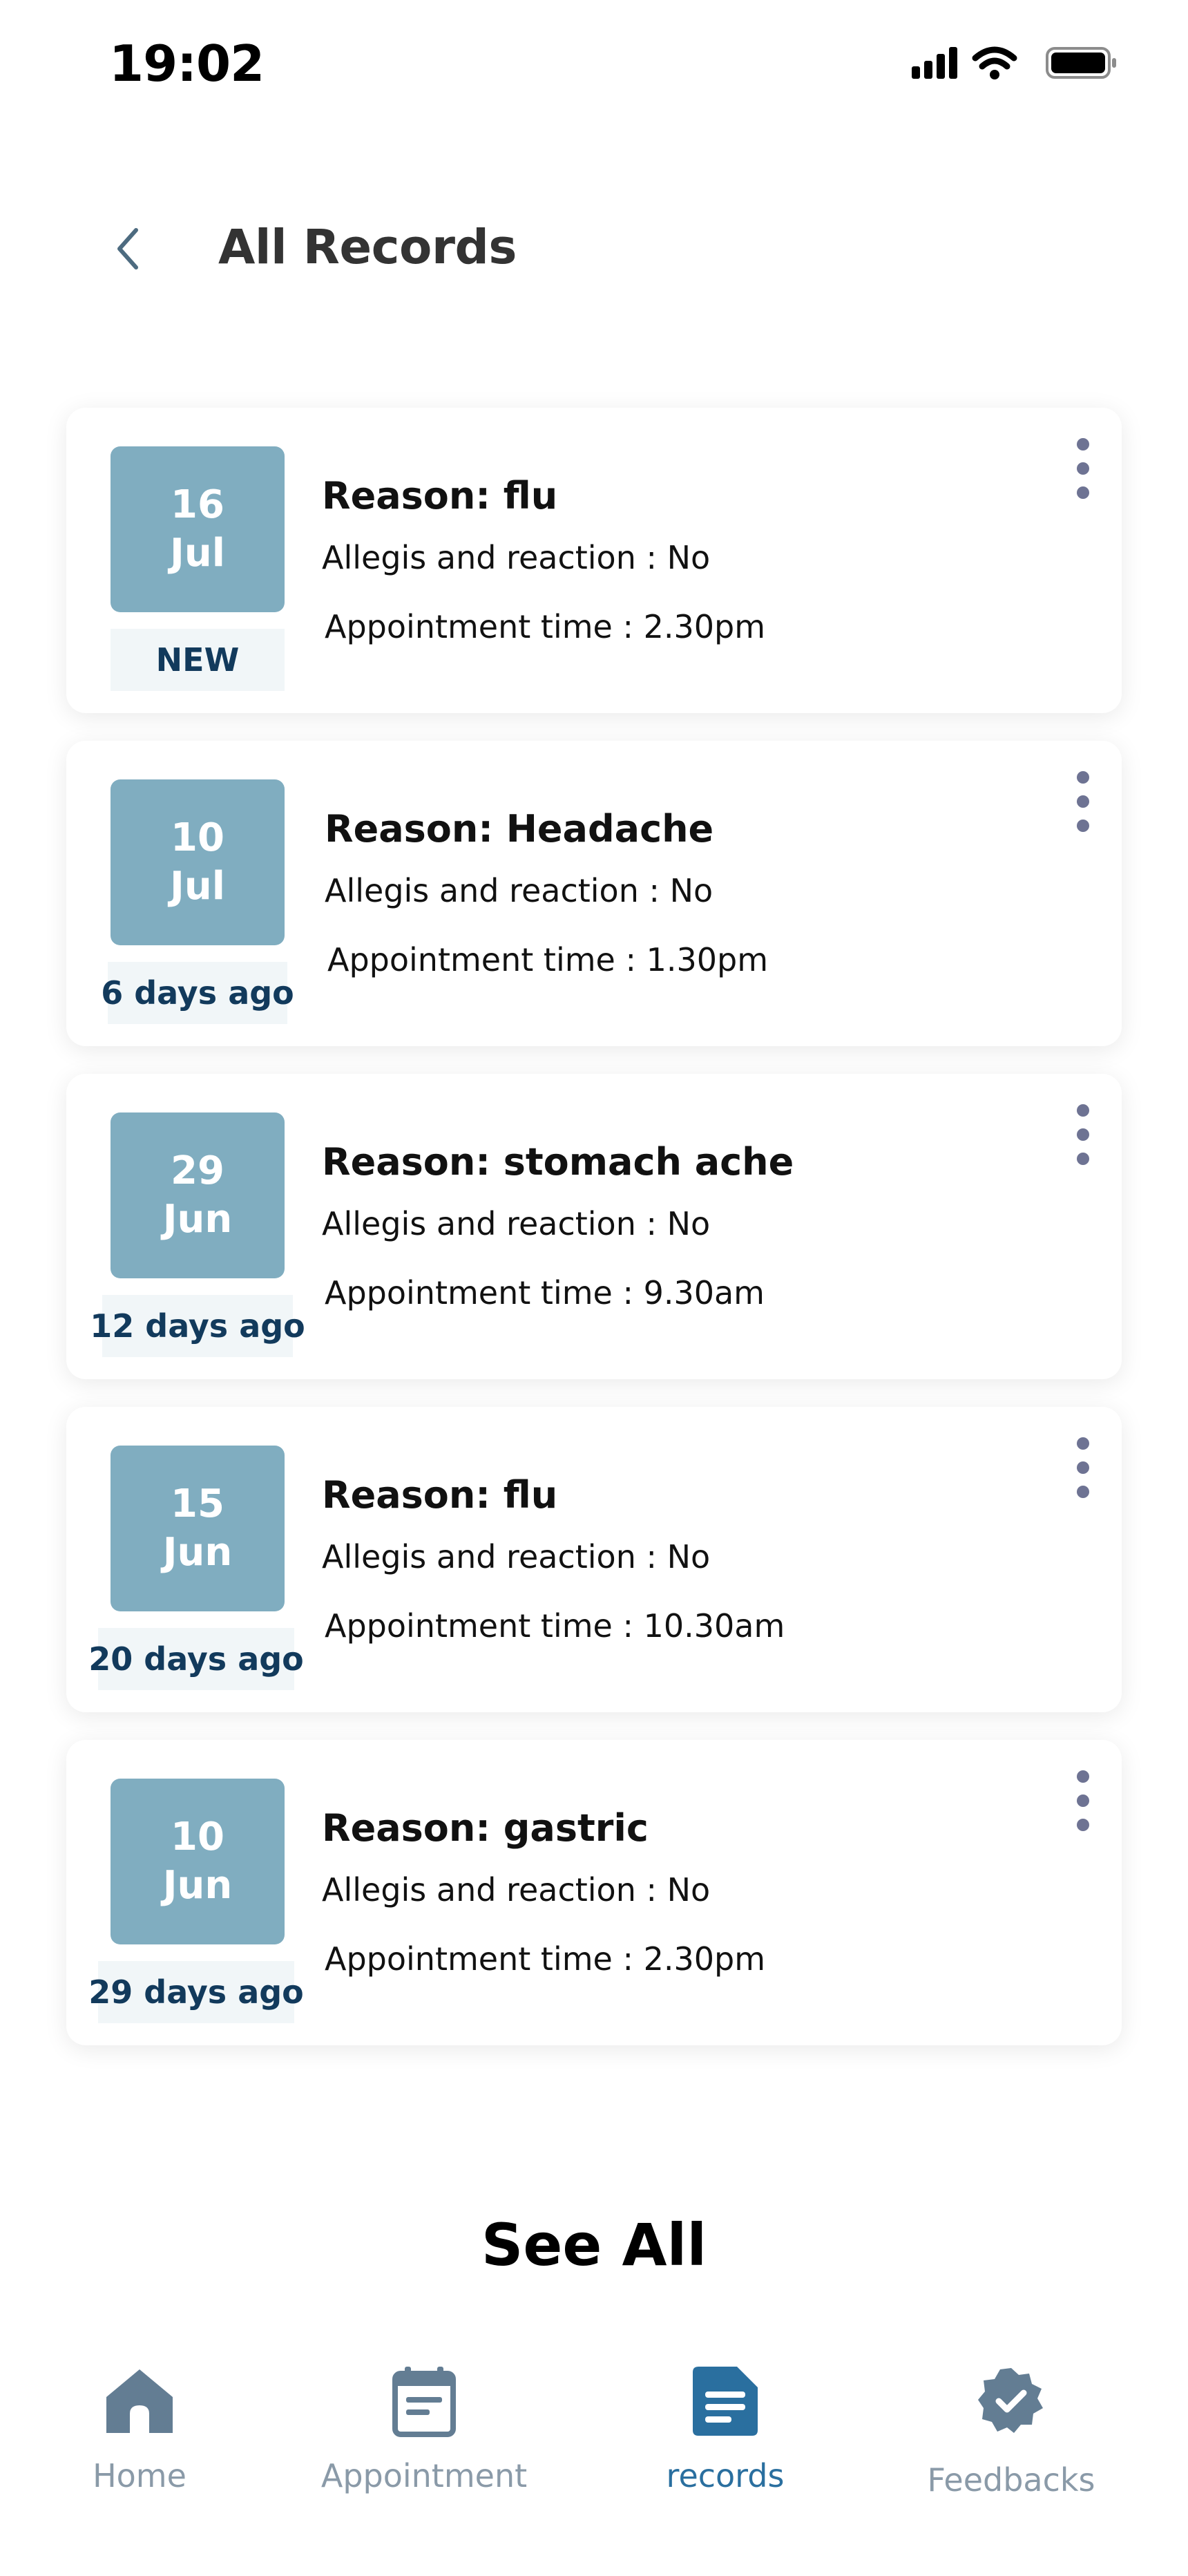  Describe the element at coordinates (1011, 2401) in the screenshot. I see `verified-badge-icon` at that location.